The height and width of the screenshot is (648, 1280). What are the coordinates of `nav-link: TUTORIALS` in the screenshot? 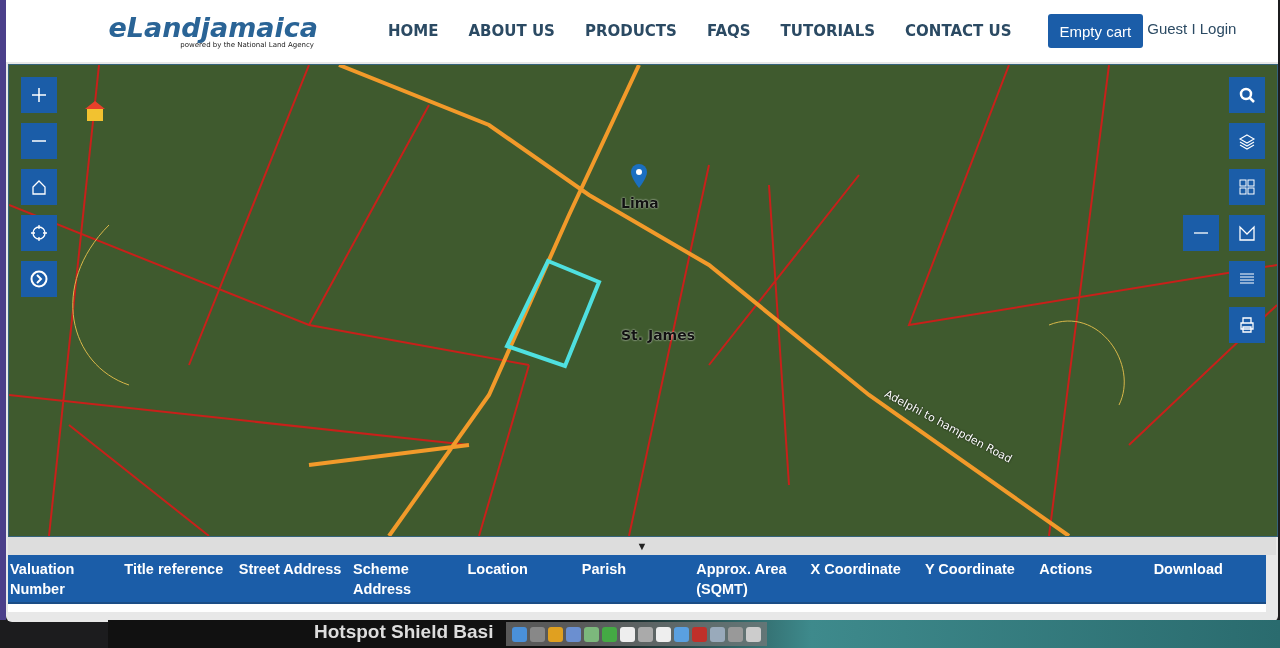 It's located at (828, 31).